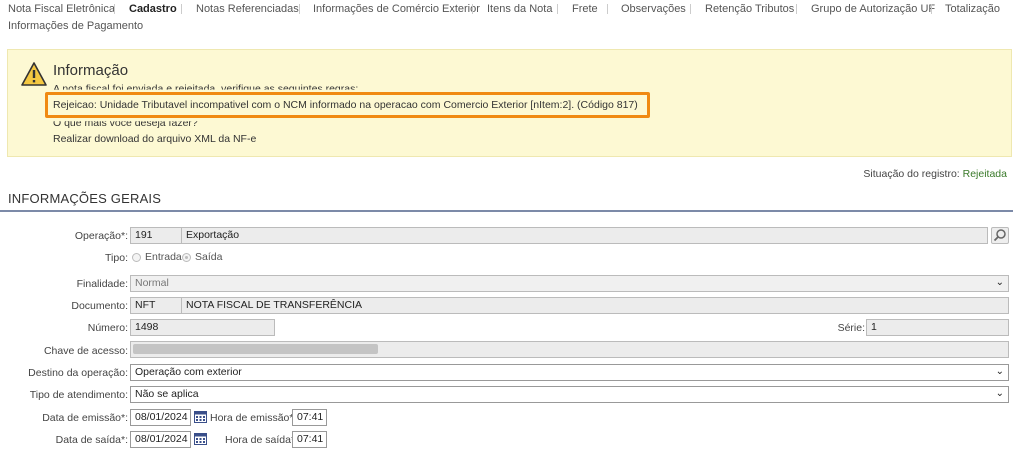  What do you see at coordinates (153, 9) in the screenshot?
I see `tab-cadastro: Cadastro` at bounding box center [153, 9].